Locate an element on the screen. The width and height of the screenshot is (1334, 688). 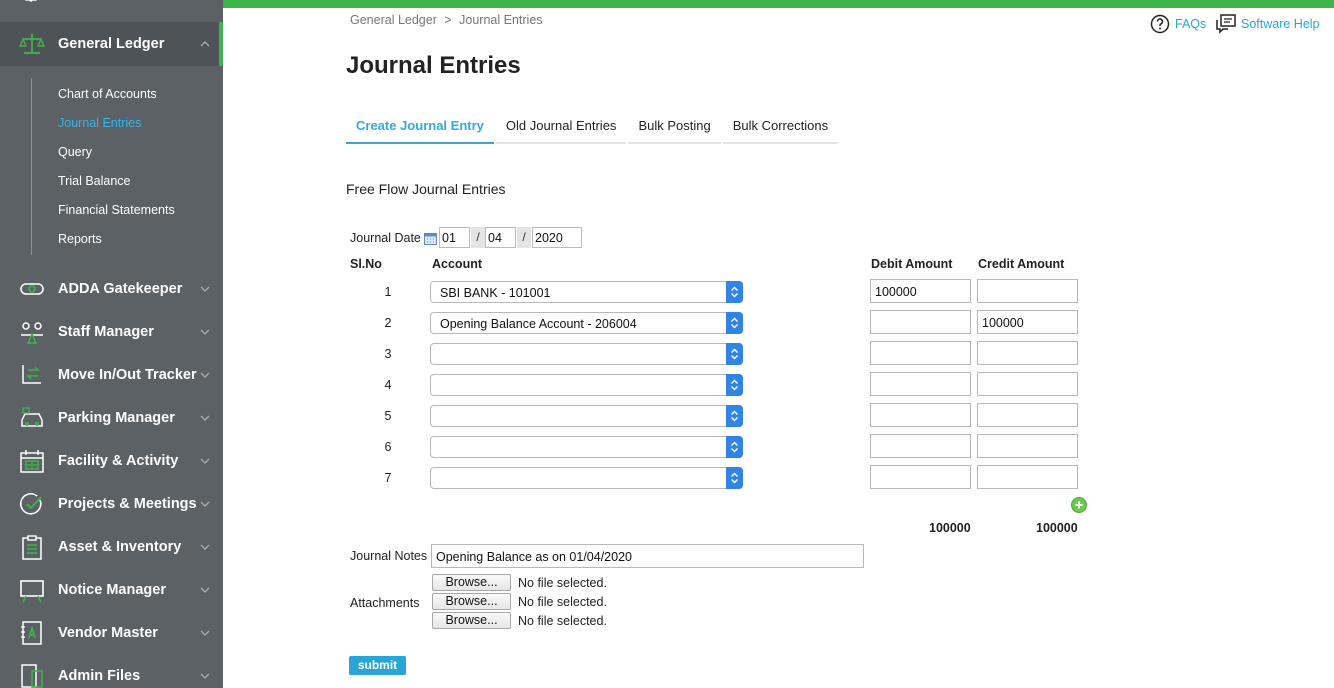
software-help-link: Software Help is located at coordinates (1267, 24).